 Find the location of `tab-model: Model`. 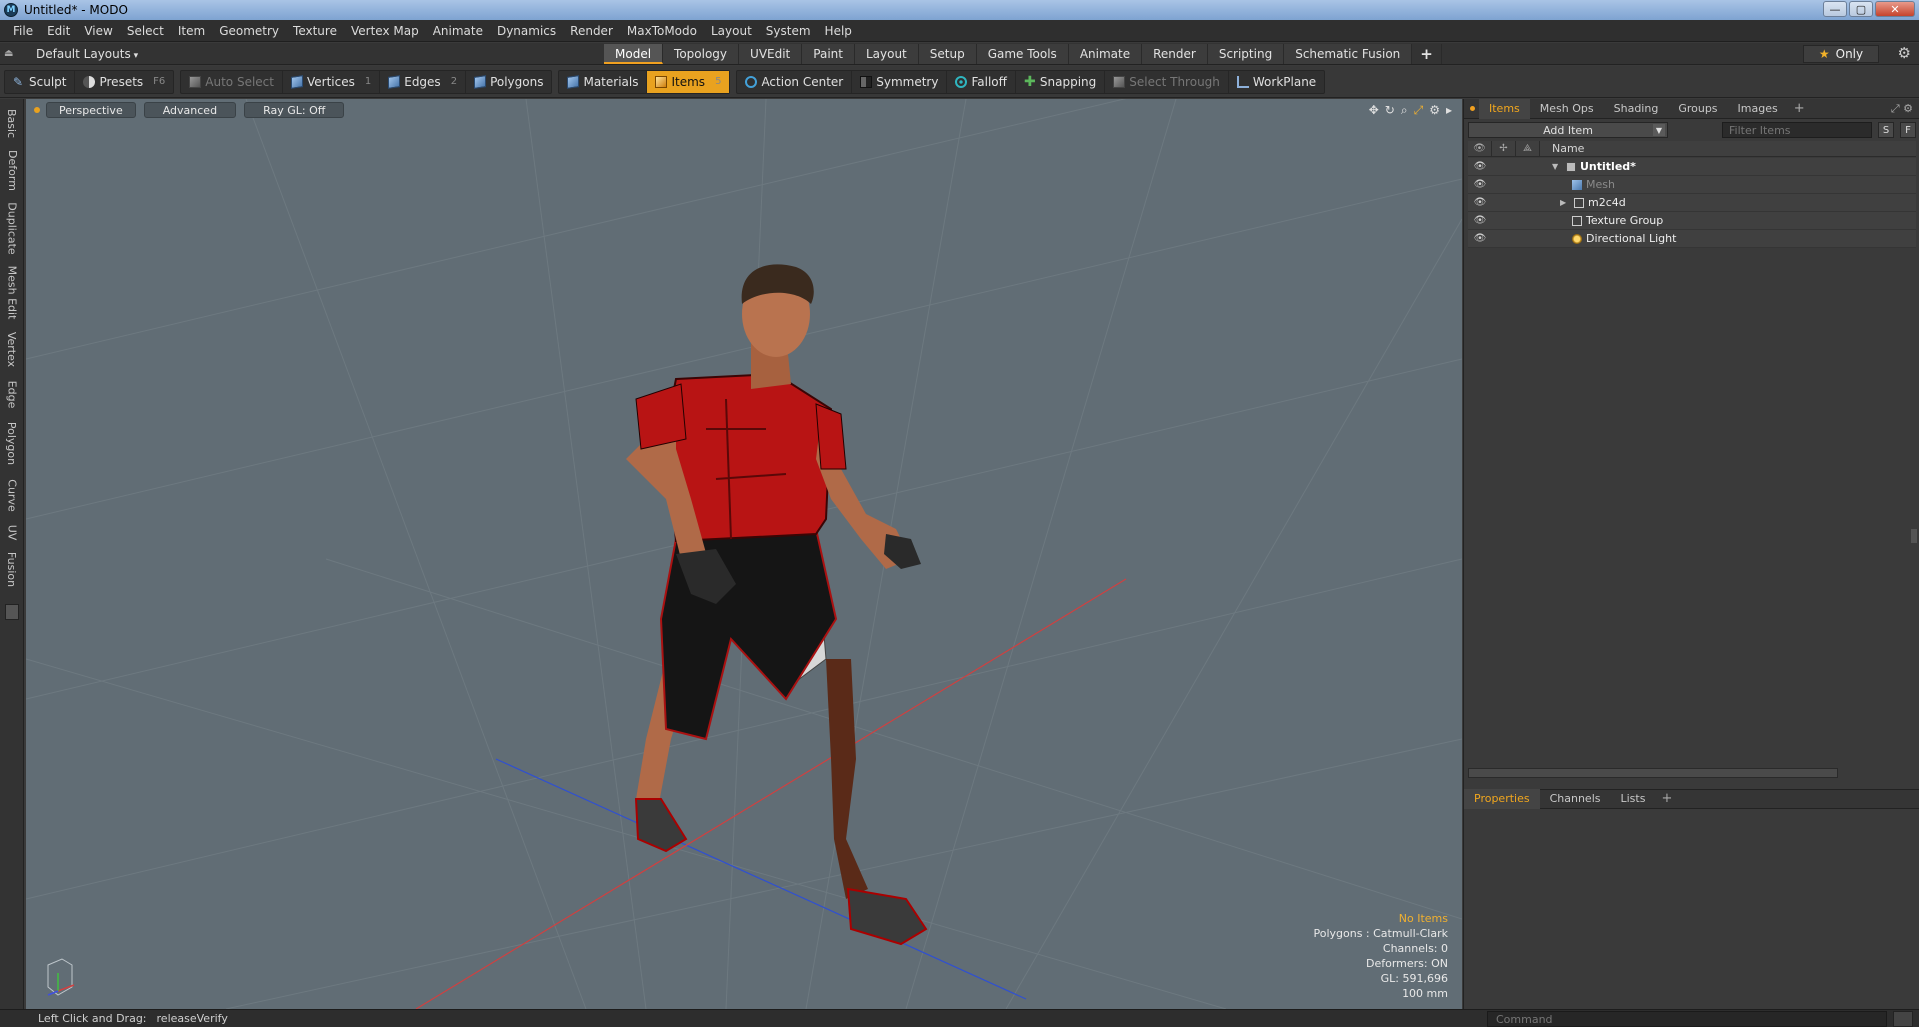

tab-model: Model is located at coordinates (634, 54).